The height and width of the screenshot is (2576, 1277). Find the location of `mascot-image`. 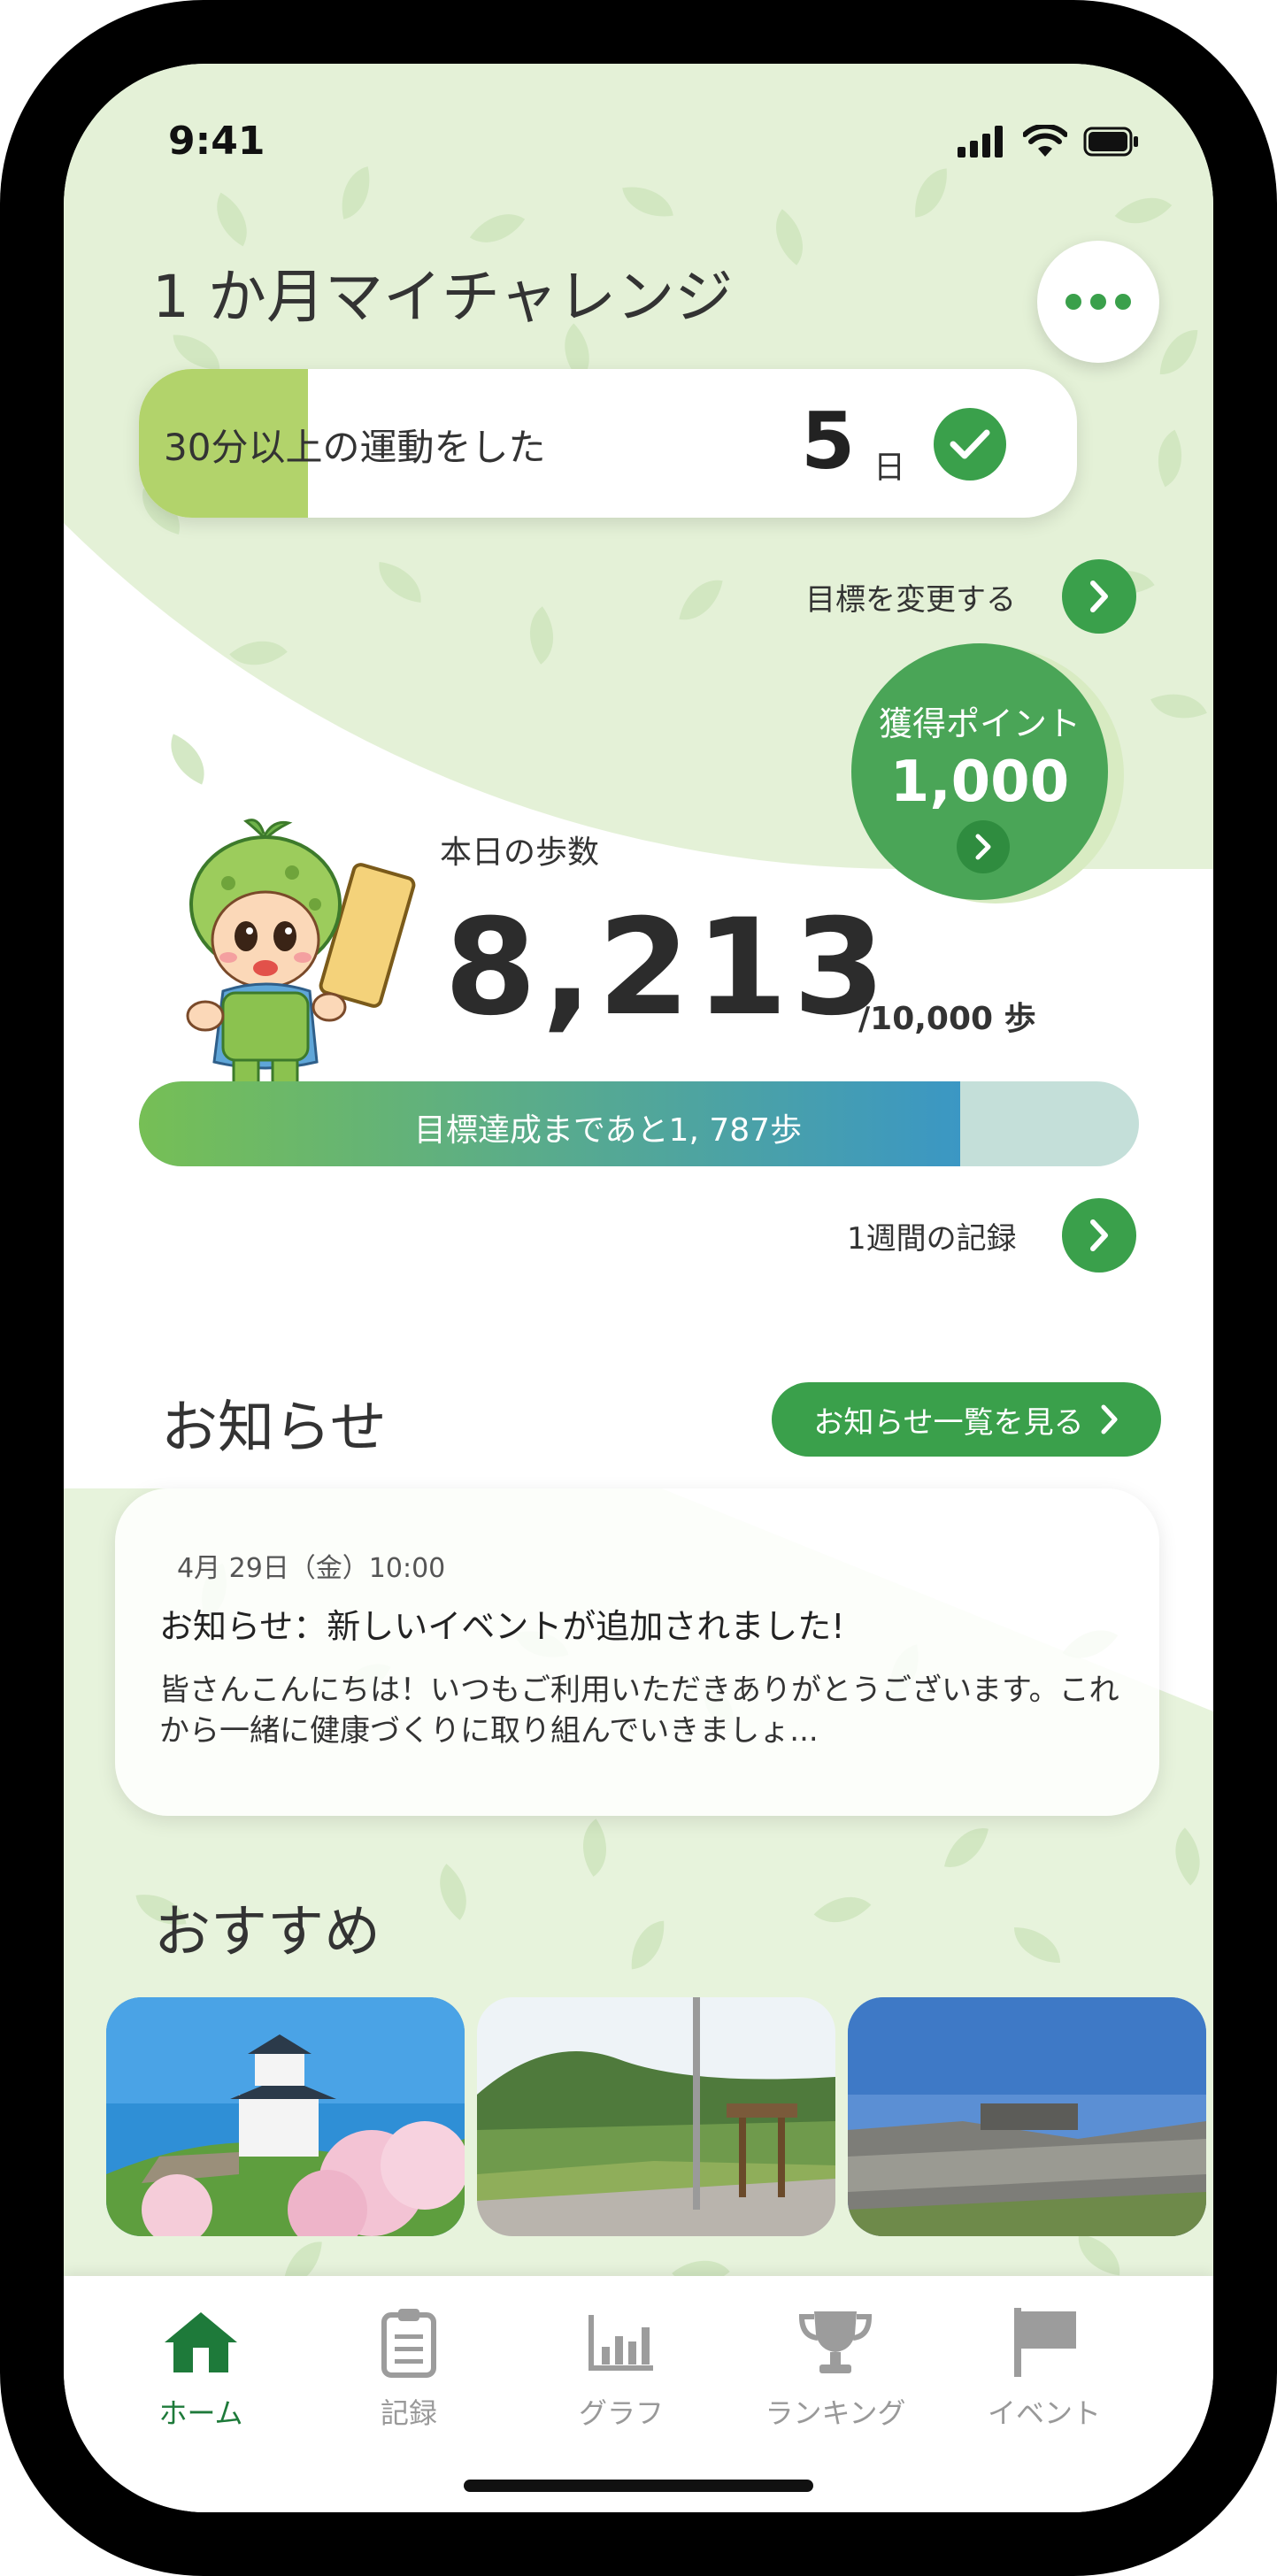

mascot-image is located at coordinates (301, 964).